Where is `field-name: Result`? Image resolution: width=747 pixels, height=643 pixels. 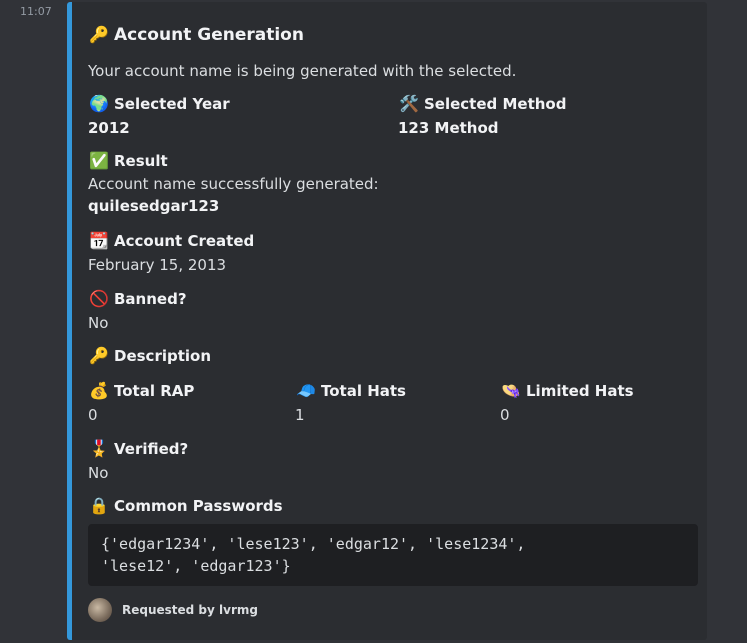
field-name: Result is located at coordinates (141, 161).